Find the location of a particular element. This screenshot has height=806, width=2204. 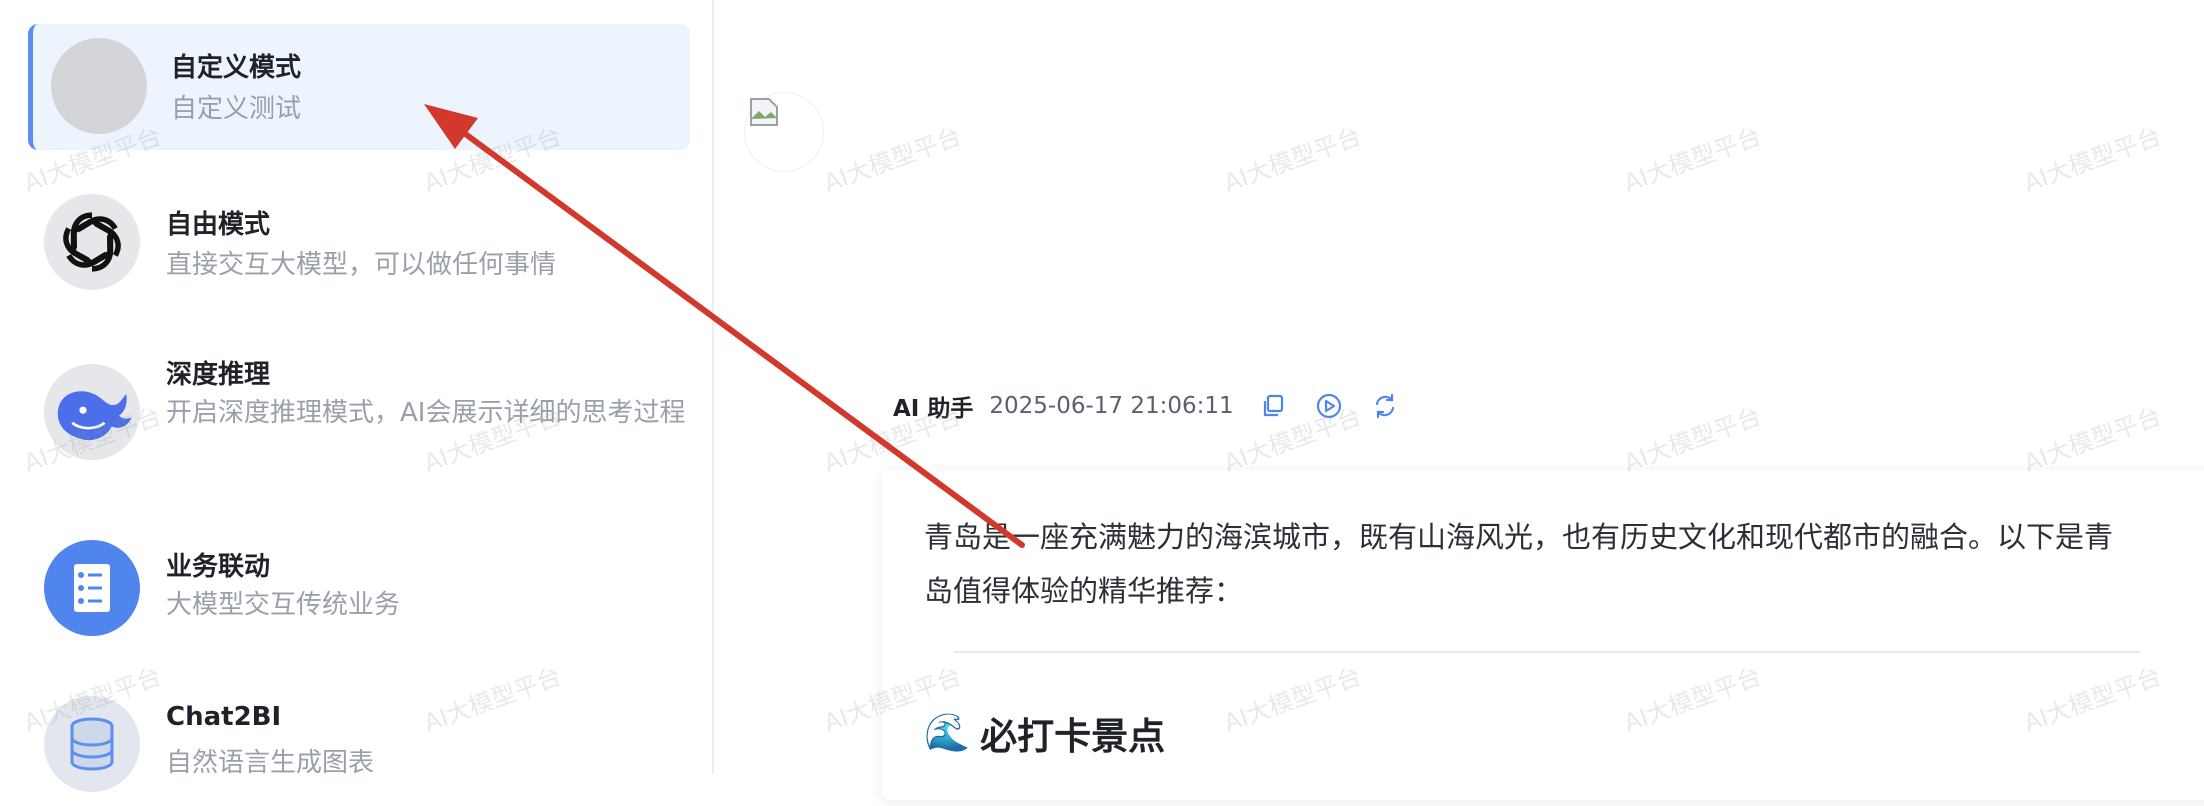

mode-desc: 开启深度推理模式，AI会展示详细的思考过程 is located at coordinates (426, 413).